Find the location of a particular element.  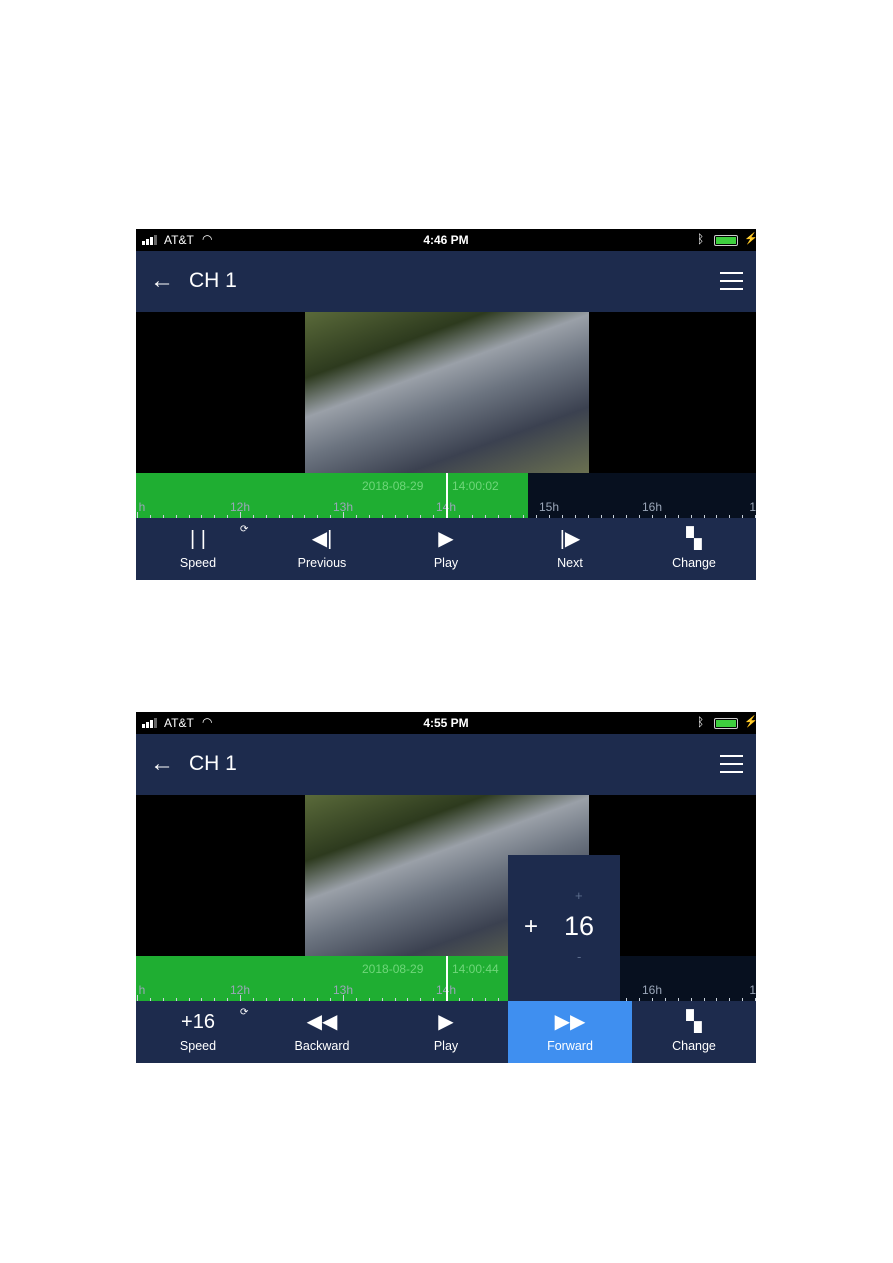

previous-icon: ◀| is located at coordinates (322, 539).